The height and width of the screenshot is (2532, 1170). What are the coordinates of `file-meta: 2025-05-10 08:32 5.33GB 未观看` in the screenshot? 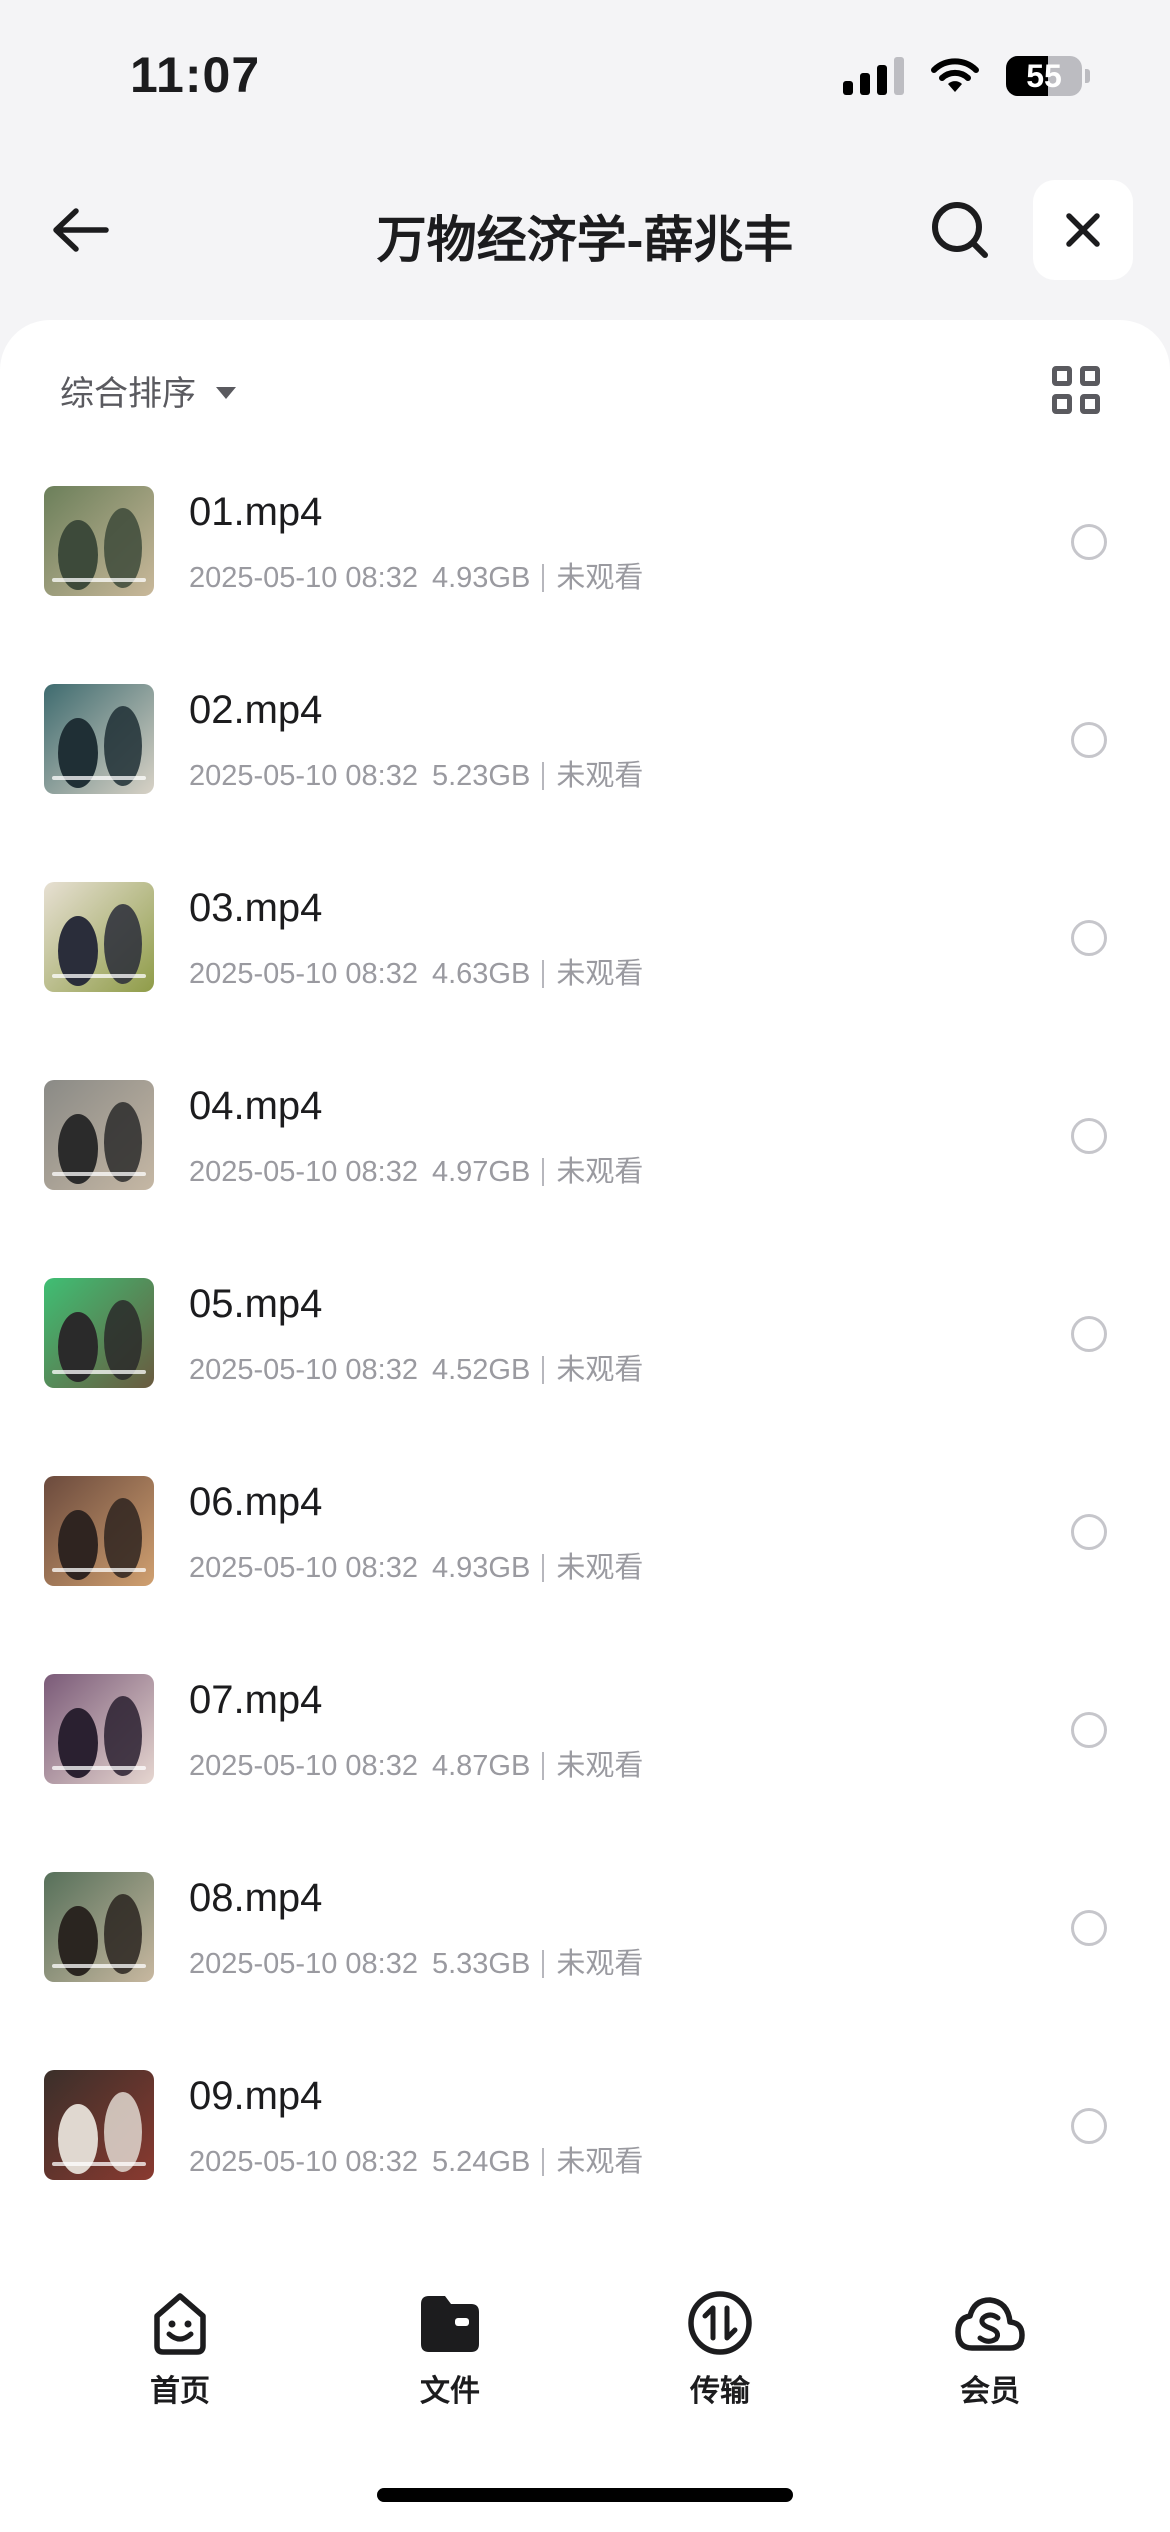 It's located at (416, 1961).